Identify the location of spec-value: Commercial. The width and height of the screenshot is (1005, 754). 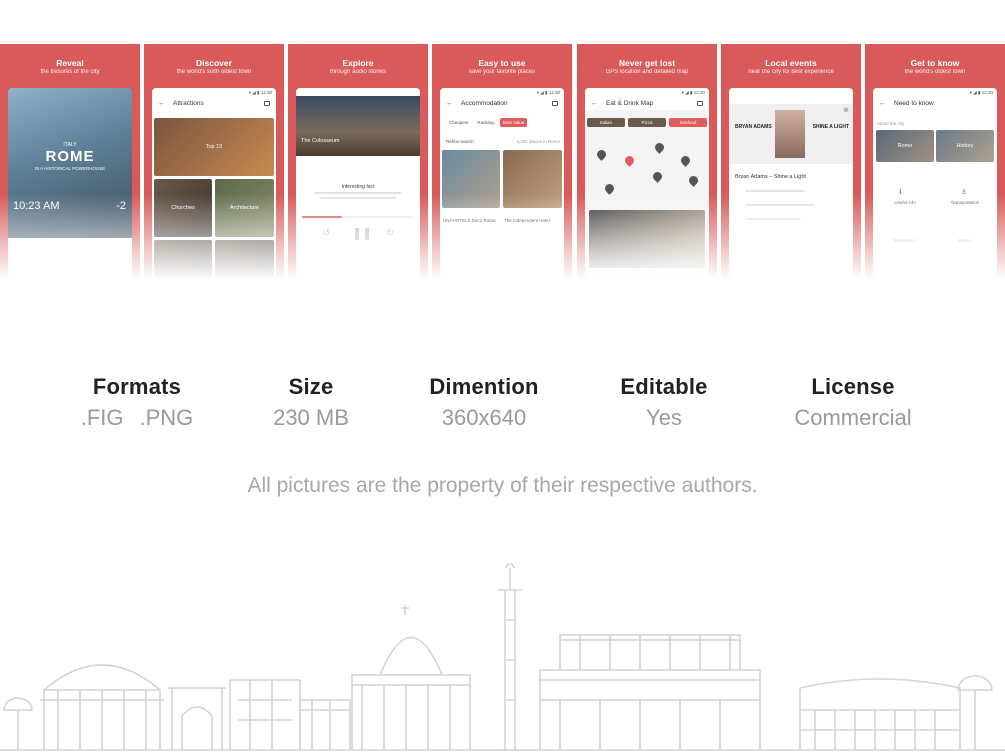
(853, 417).